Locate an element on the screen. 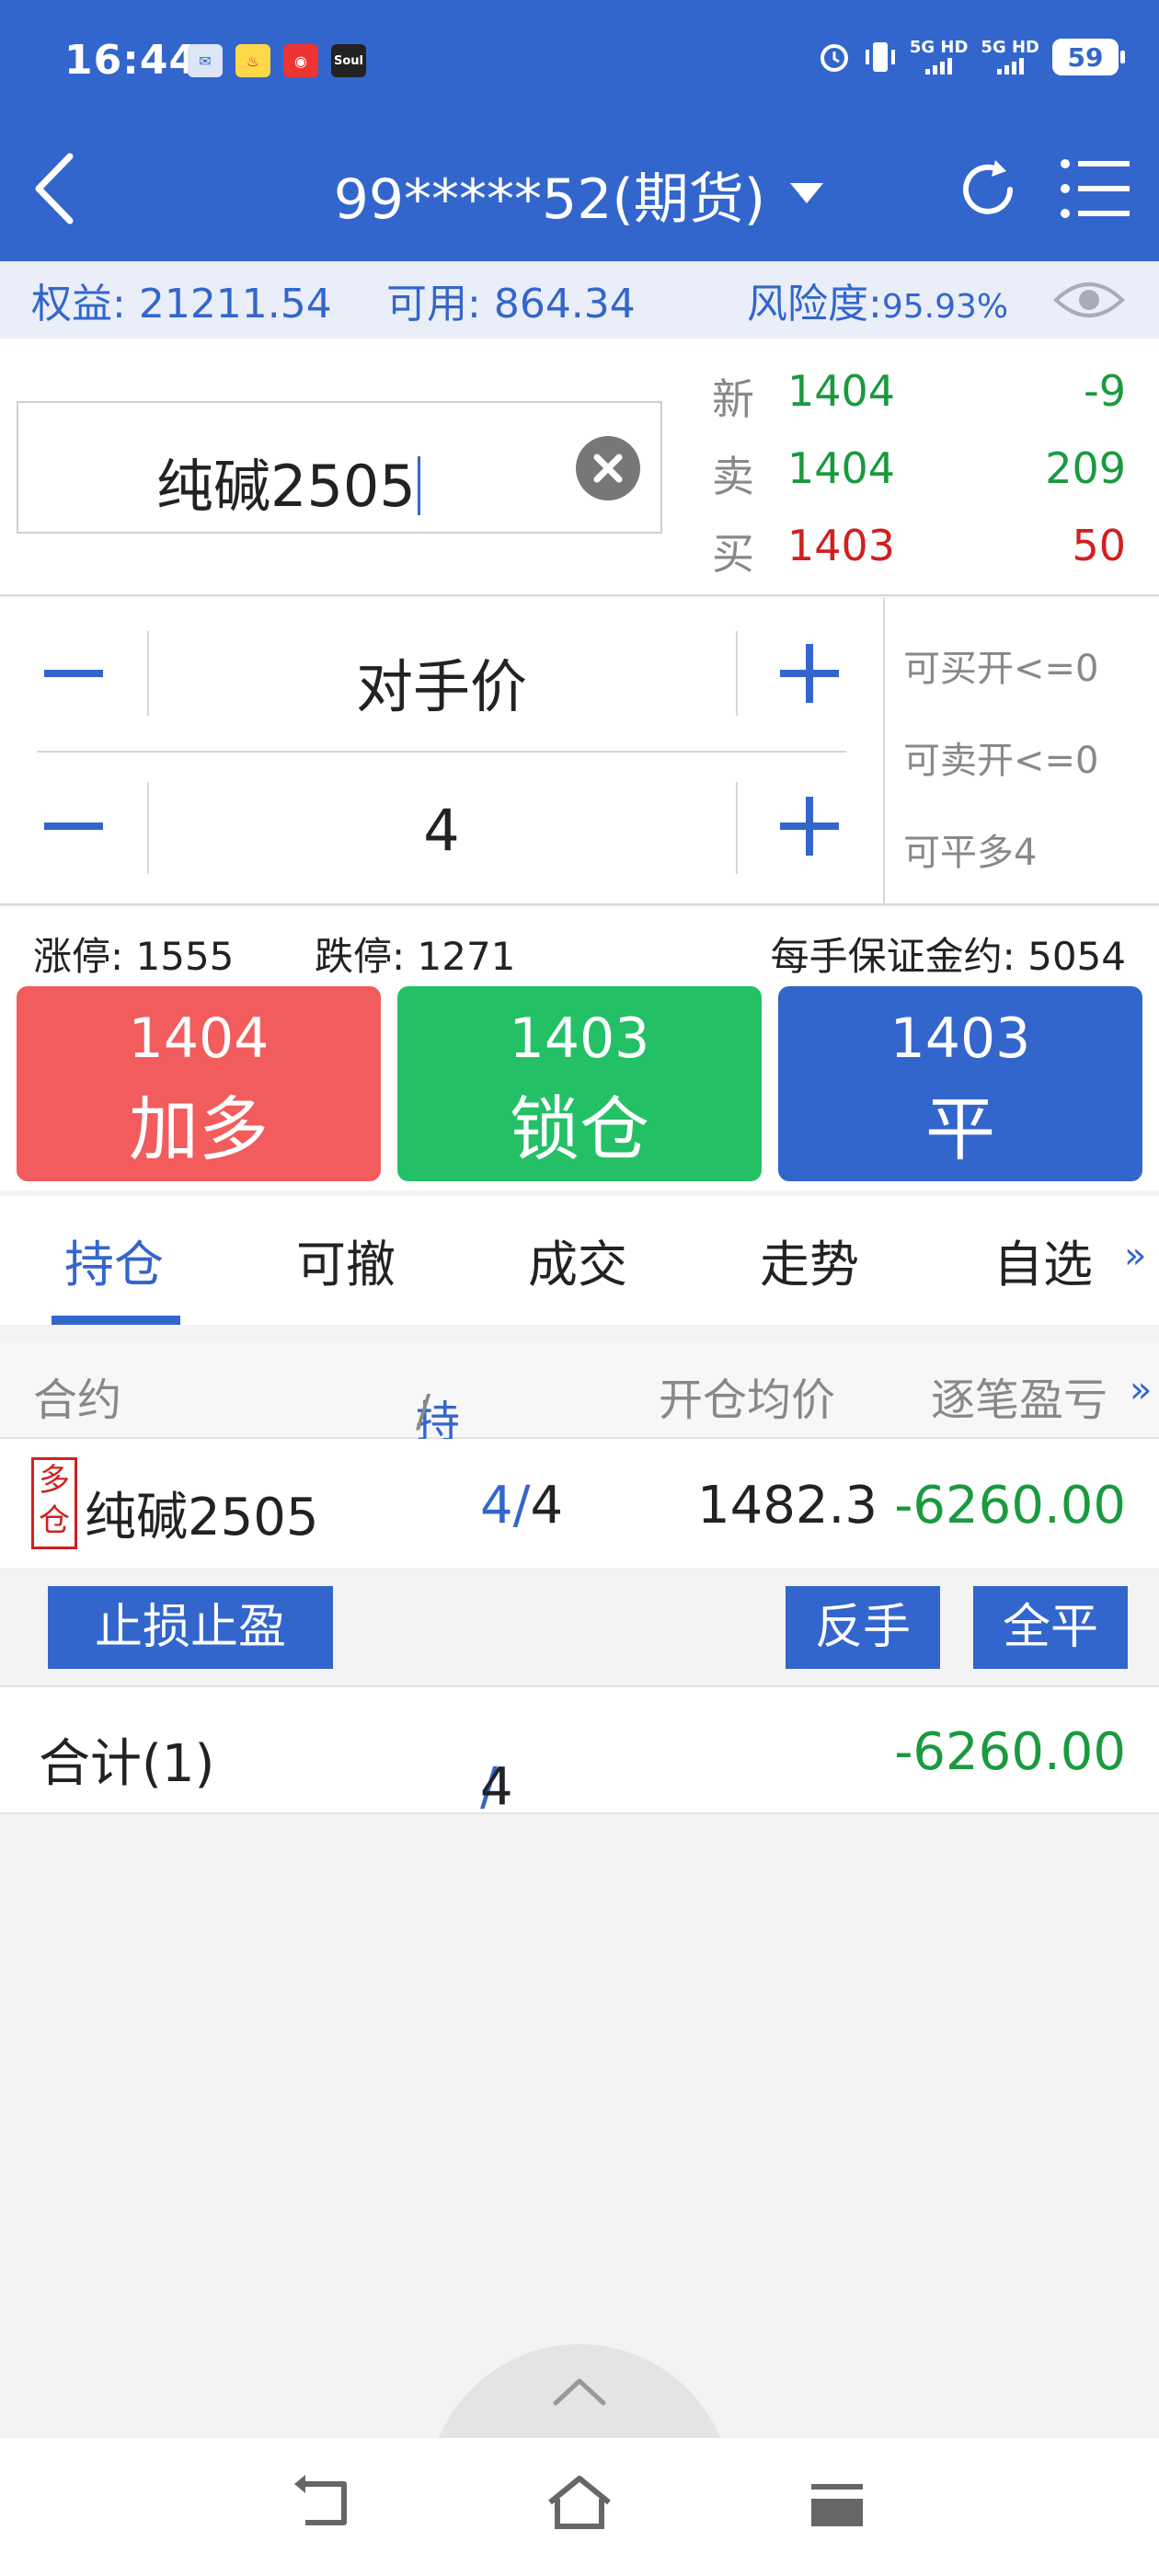 The height and width of the screenshot is (2576, 1159). tab-trend: 走势 is located at coordinates (809, 1260).